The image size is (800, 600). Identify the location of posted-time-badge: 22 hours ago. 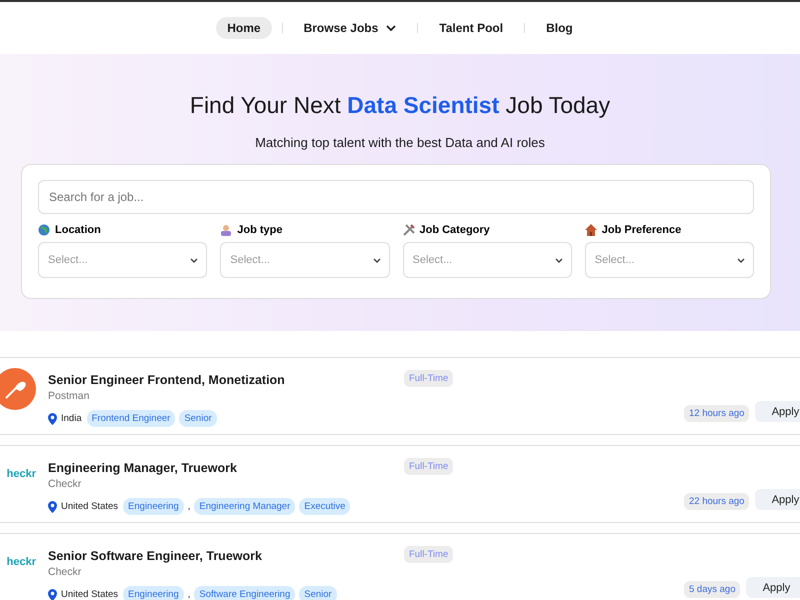
(717, 501).